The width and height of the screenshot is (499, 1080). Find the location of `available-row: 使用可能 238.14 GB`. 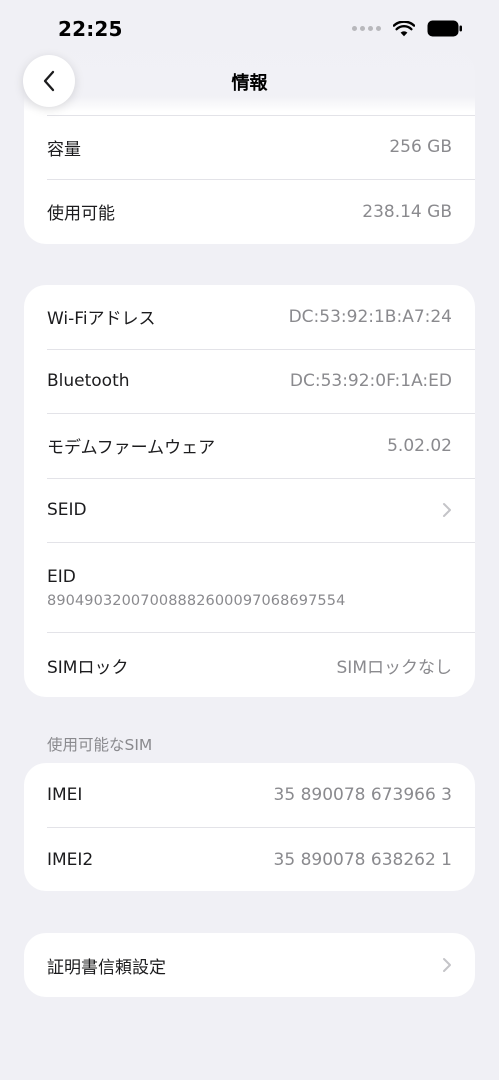

available-row: 使用可能 238.14 GB is located at coordinates (261, 212).